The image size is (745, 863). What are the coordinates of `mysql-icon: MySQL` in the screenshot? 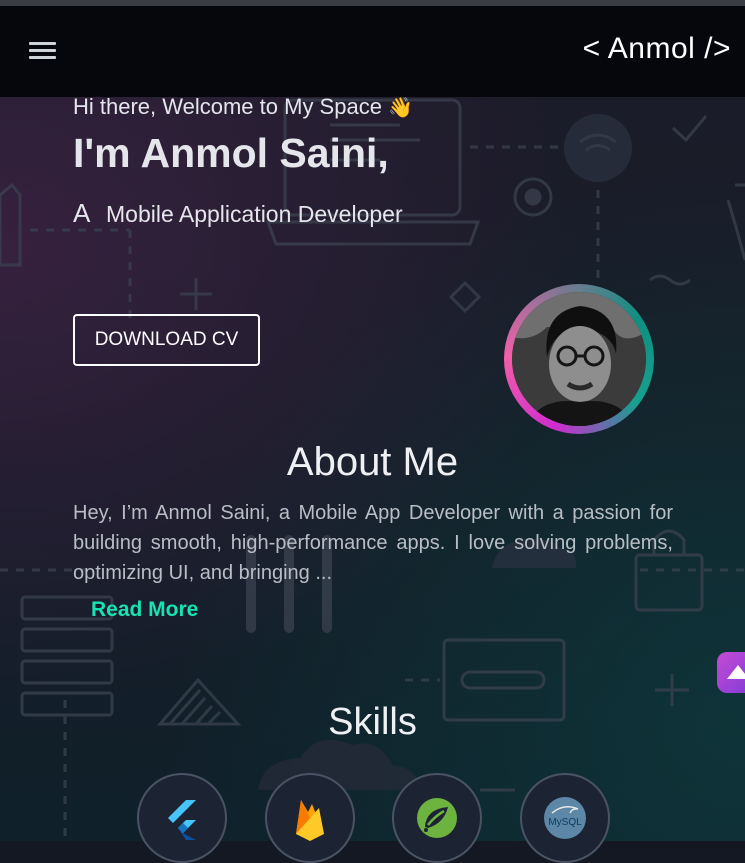 It's located at (565, 818).